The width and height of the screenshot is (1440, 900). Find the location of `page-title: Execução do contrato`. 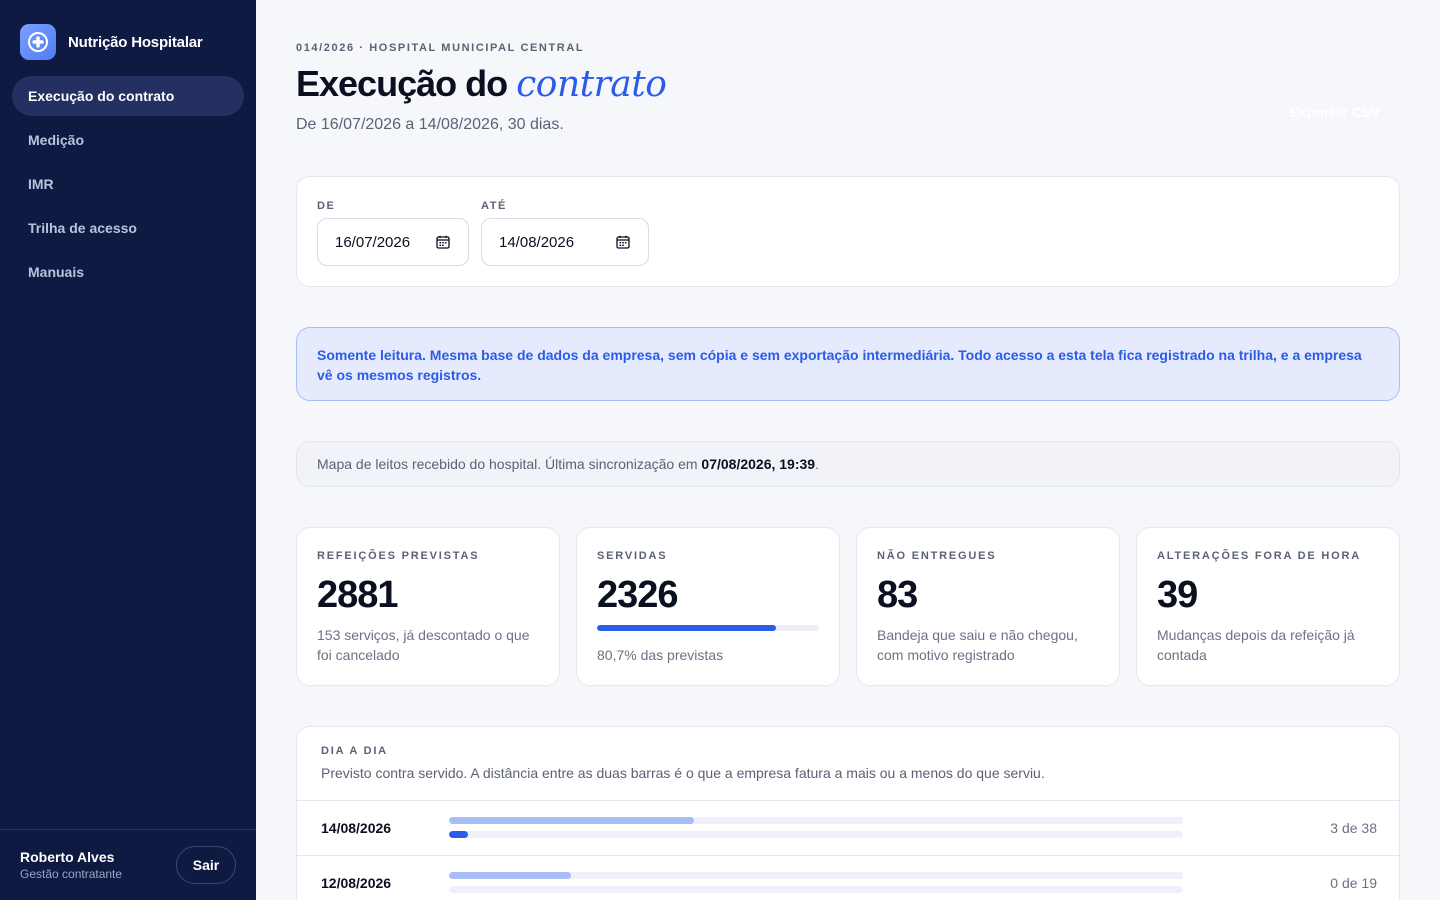

page-title: Execução do contrato is located at coordinates (481, 84).